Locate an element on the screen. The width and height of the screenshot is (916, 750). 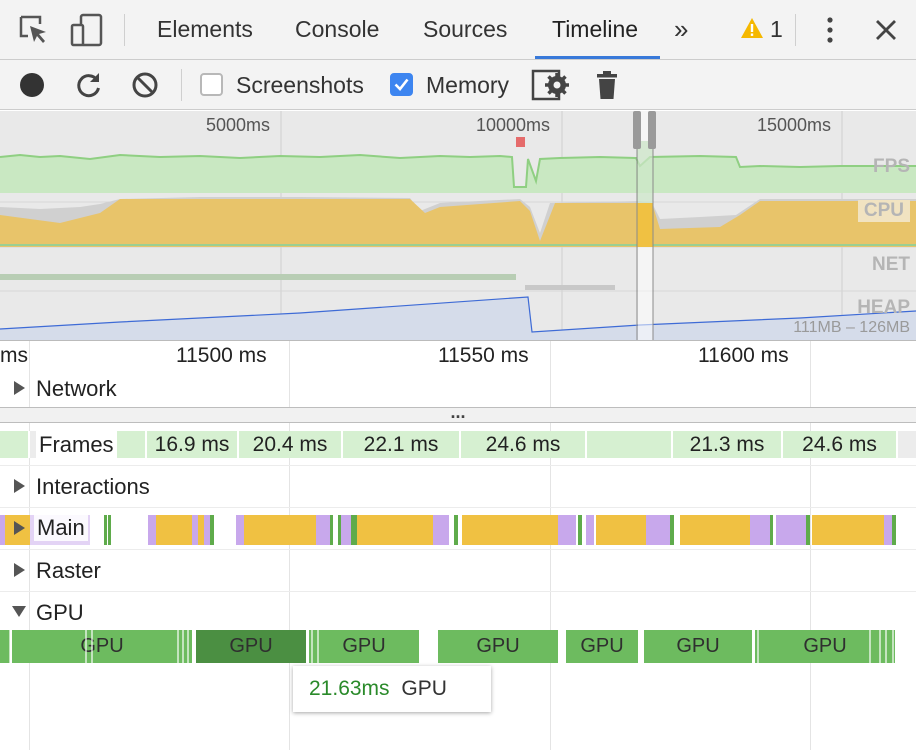
warning-icon is located at coordinates (752, 28).